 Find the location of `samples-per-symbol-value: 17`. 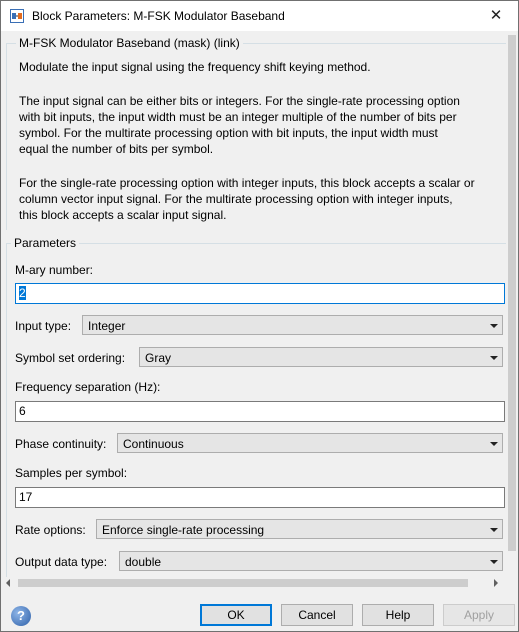

samples-per-symbol-value: 17 is located at coordinates (26, 497).